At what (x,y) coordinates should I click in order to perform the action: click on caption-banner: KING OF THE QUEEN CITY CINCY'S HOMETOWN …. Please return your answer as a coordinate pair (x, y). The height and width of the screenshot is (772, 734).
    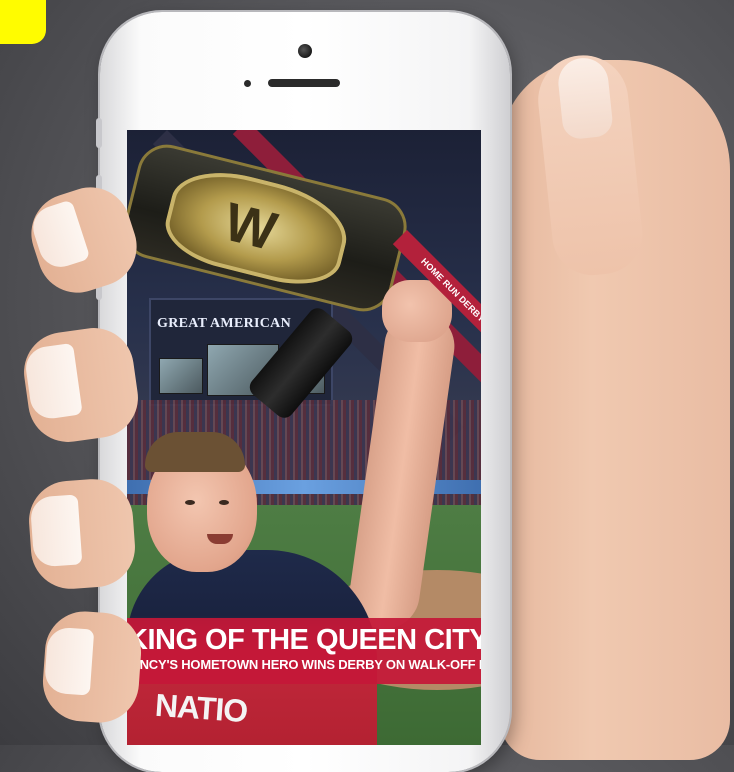
    Looking at the image, I should click on (304, 651).